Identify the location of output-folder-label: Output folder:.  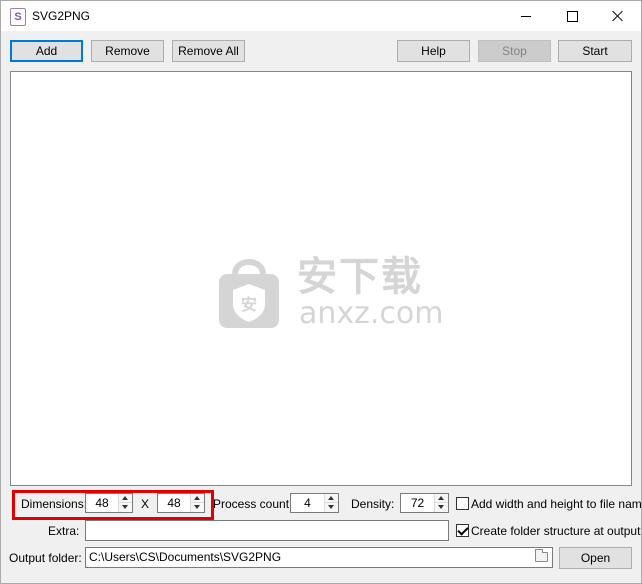
(45, 558).